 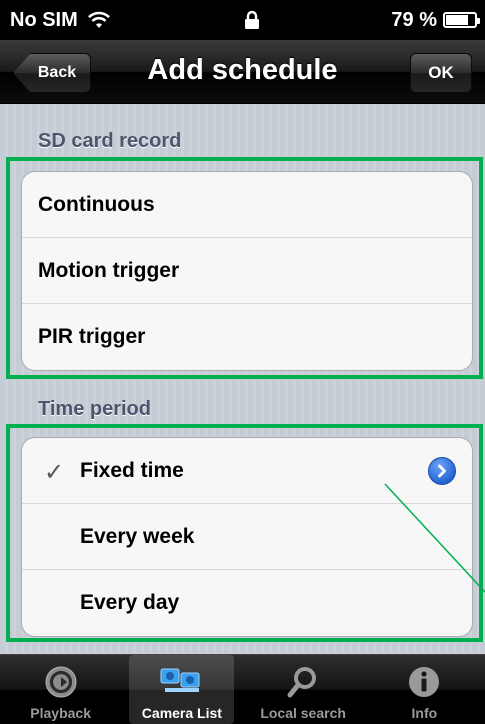 What do you see at coordinates (61, 682) in the screenshot?
I see `playback-icon` at bounding box center [61, 682].